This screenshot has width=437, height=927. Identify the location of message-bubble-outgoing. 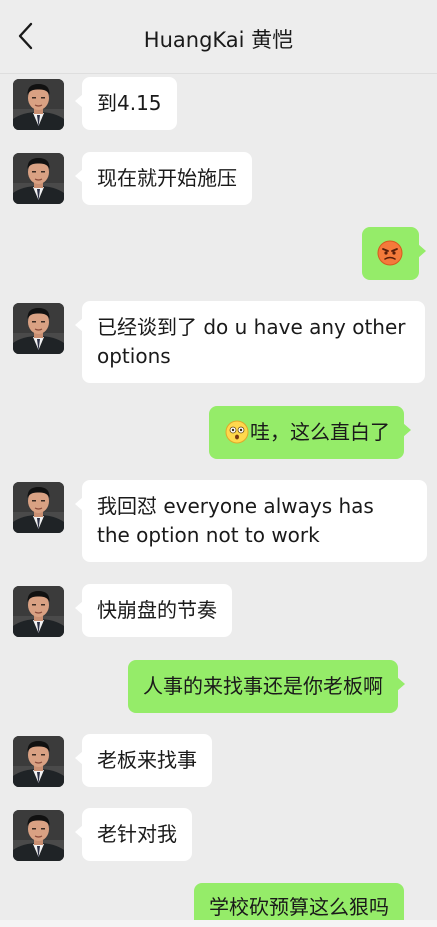
(394, 253).